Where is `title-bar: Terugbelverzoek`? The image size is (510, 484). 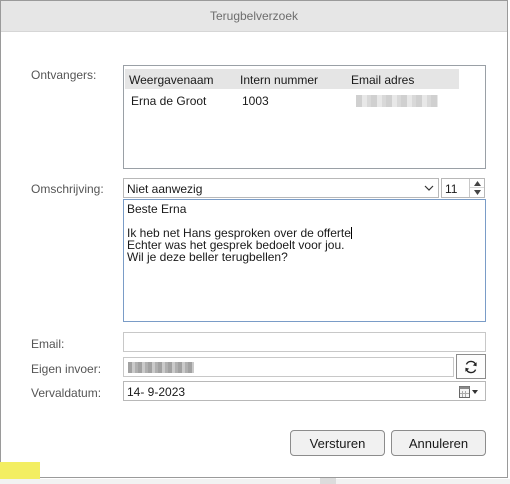 title-bar: Terugbelverzoek is located at coordinates (254, 16).